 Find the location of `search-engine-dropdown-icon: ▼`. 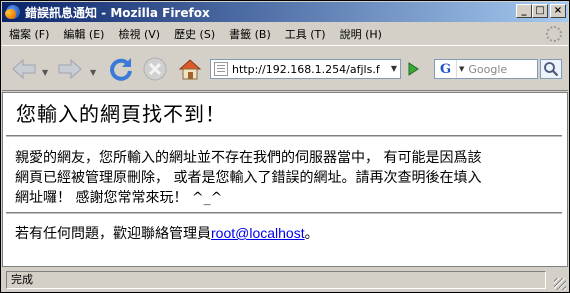

search-engine-dropdown-icon: ▼ is located at coordinates (461, 69).